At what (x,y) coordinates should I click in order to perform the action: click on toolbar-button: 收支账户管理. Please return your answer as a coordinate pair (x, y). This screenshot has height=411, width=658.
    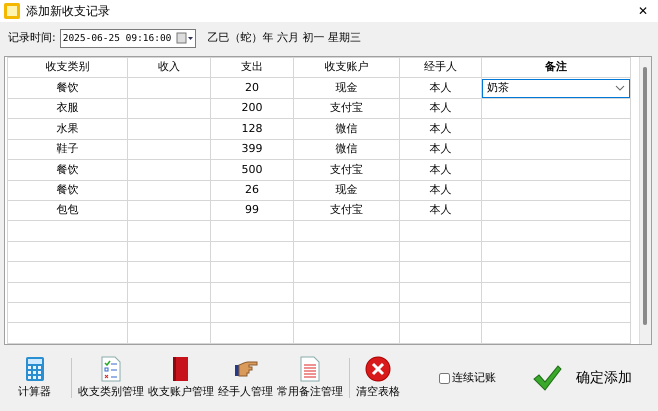
    Looking at the image, I should click on (181, 378).